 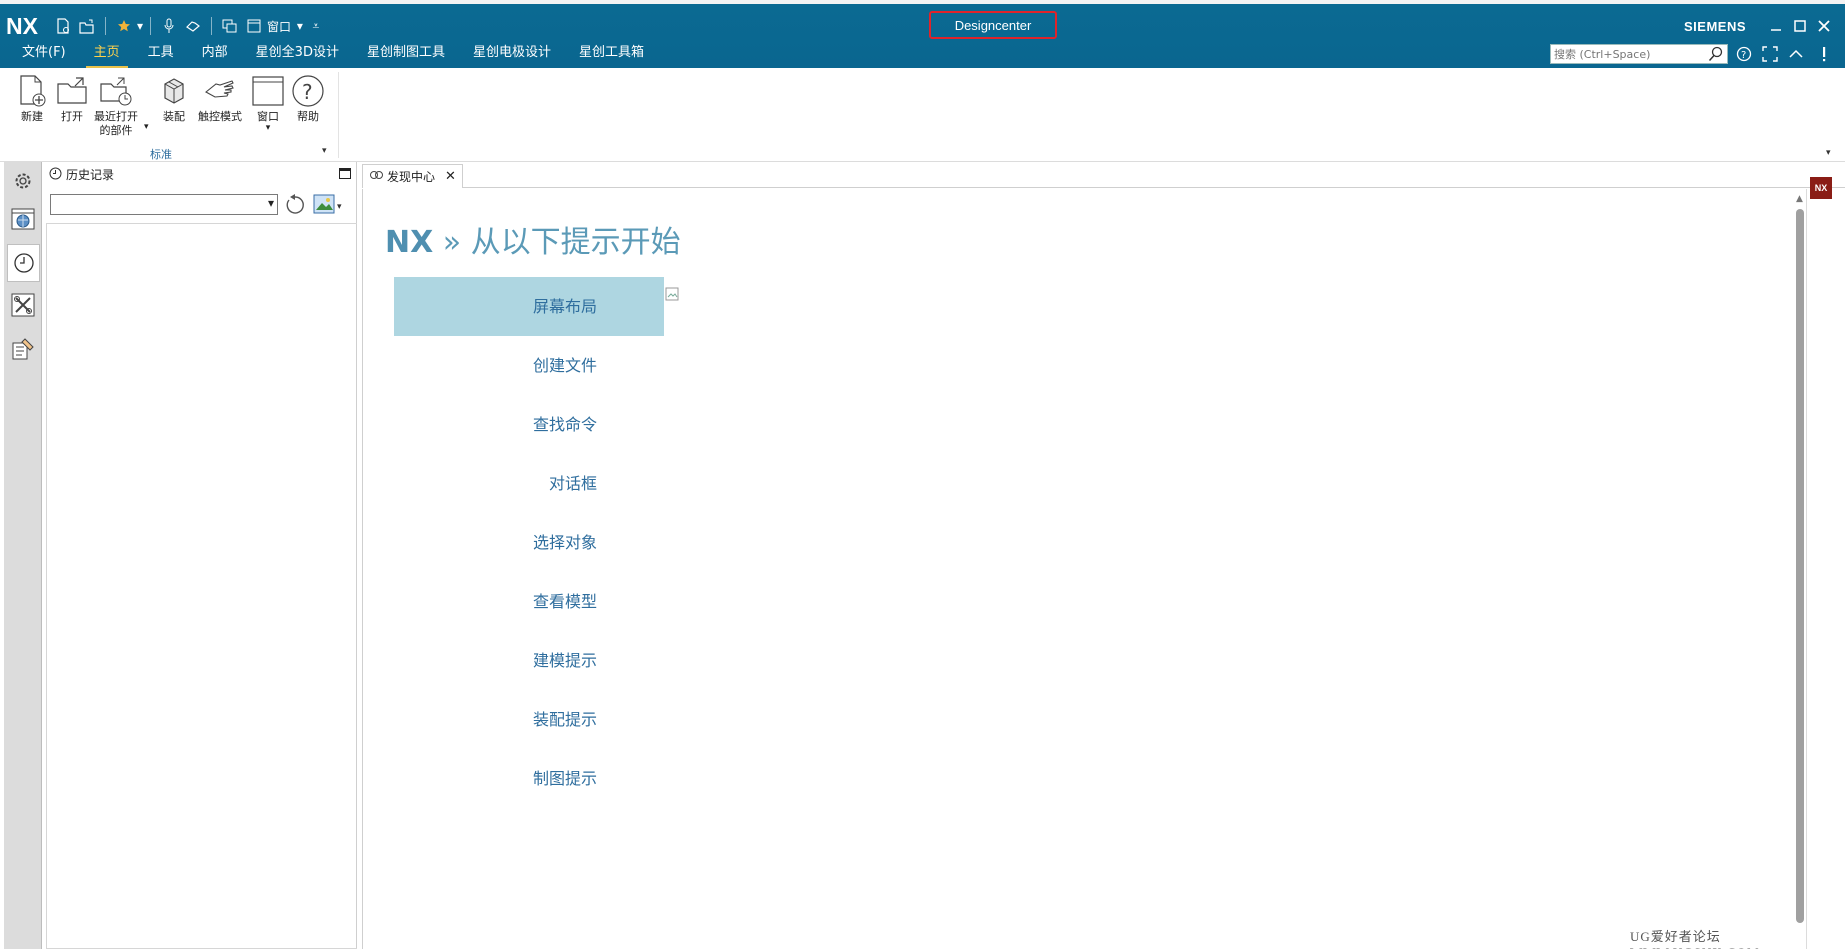 What do you see at coordinates (1800, 26) in the screenshot?
I see `maximize-icon` at bounding box center [1800, 26].